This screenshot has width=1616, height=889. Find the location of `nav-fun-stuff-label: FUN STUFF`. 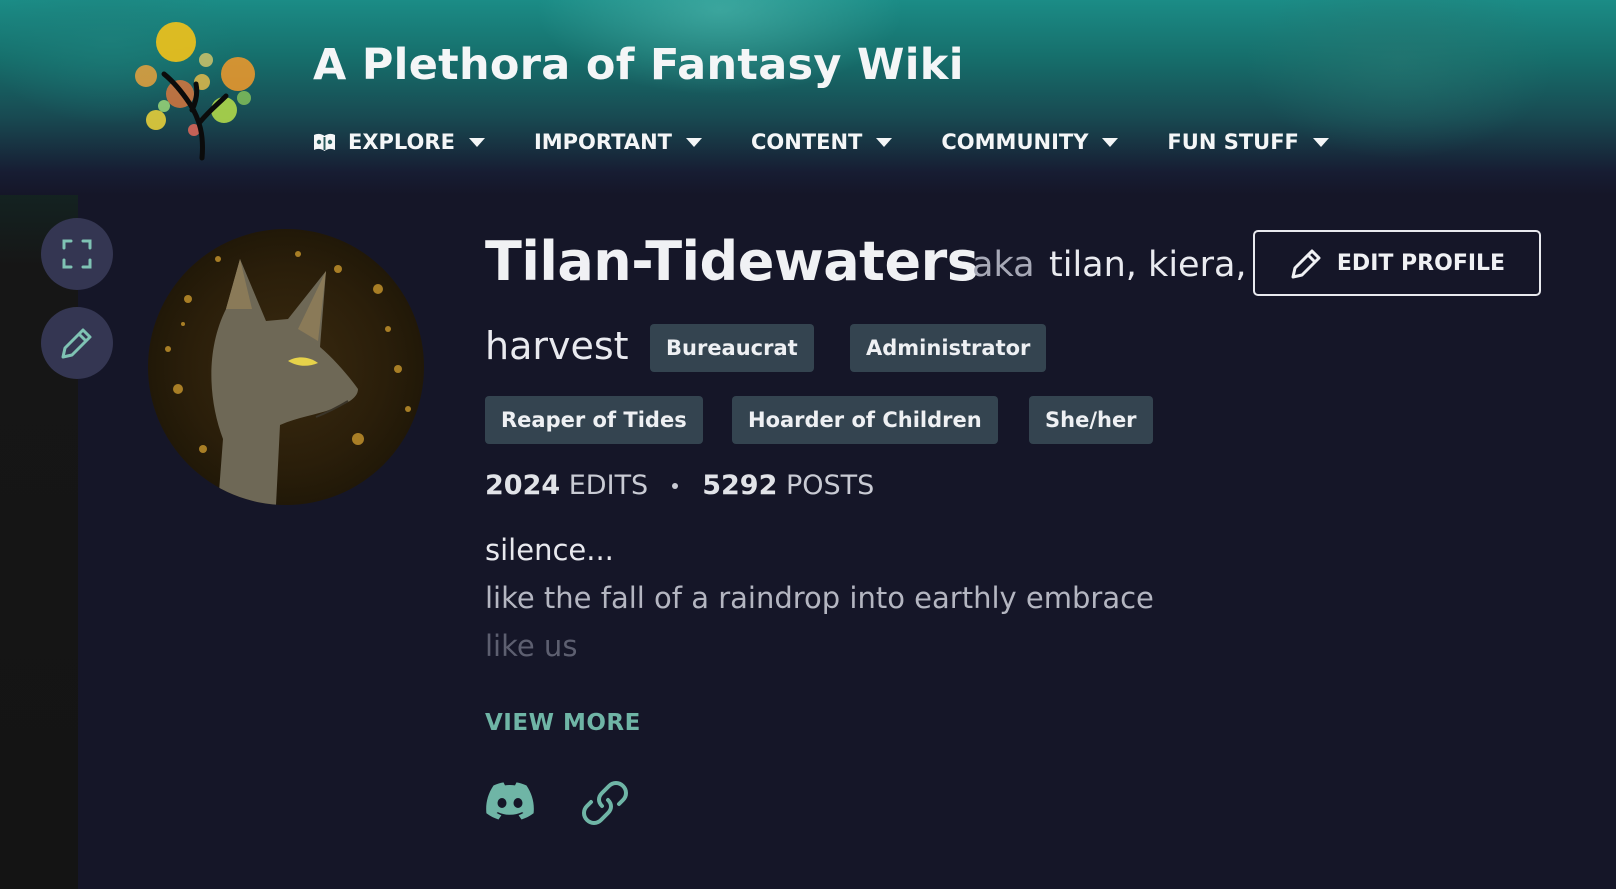

nav-fun-stuff-label: FUN STUFF is located at coordinates (1233, 142).